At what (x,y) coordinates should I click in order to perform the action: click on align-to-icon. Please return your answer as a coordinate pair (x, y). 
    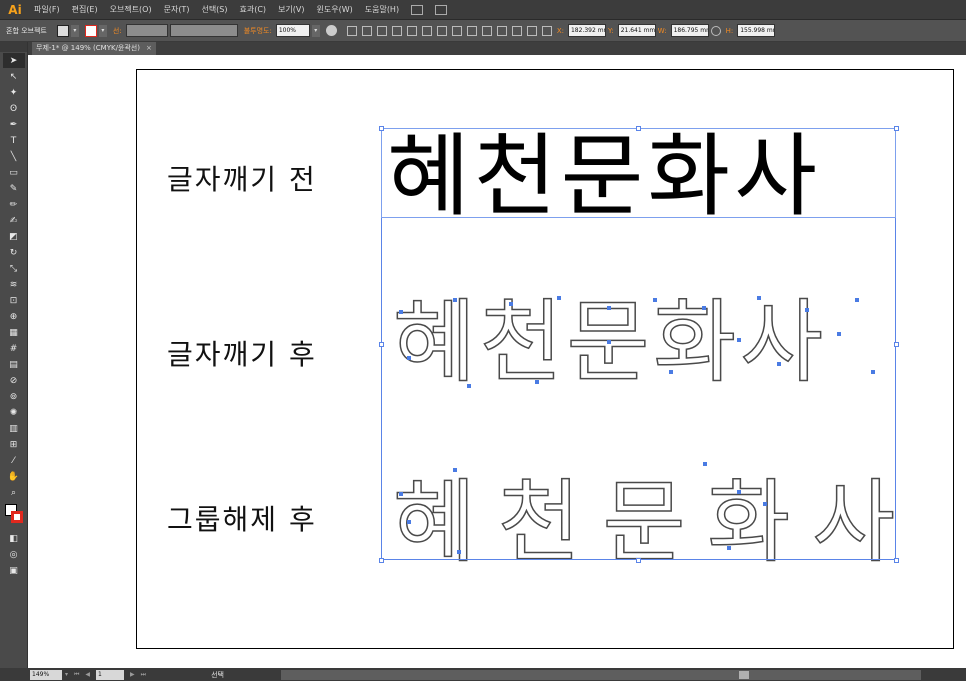
    Looking at the image, I should click on (351, 30).